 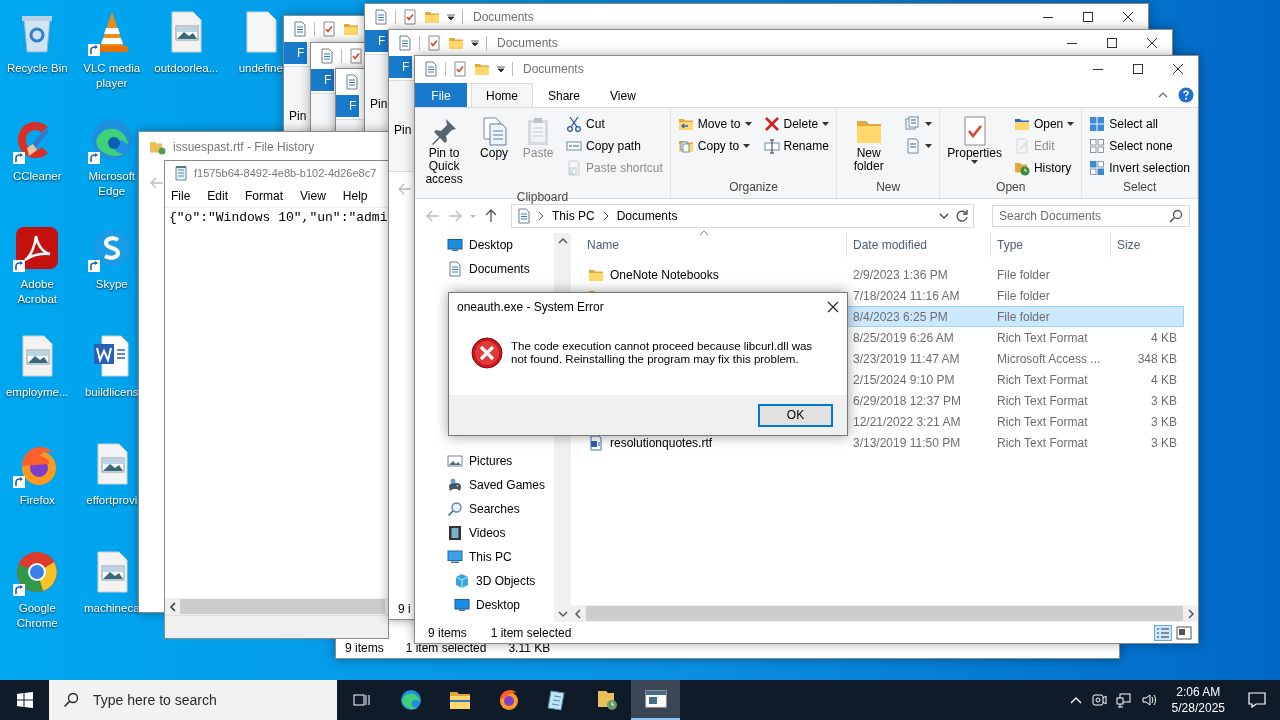 I want to click on chevron-icon, so click(x=605, y=216).